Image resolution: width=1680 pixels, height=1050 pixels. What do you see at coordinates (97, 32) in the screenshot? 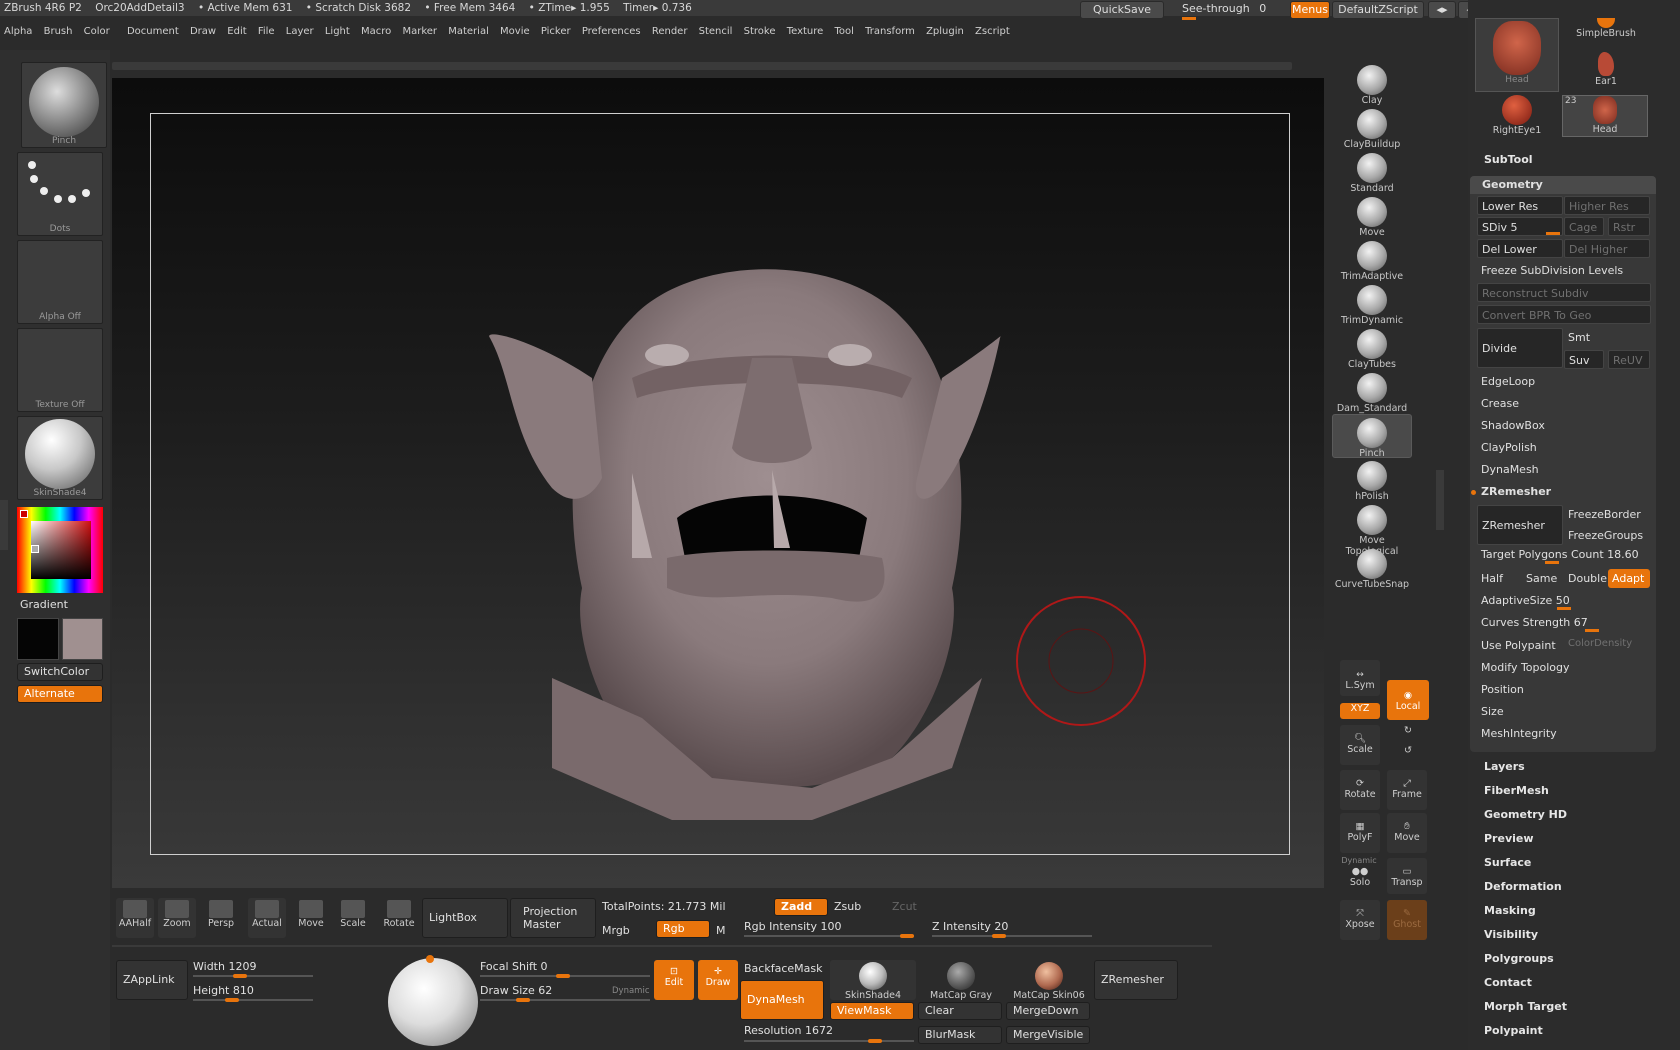
I see `menu-color: Color` at bounding box center [97, 32].